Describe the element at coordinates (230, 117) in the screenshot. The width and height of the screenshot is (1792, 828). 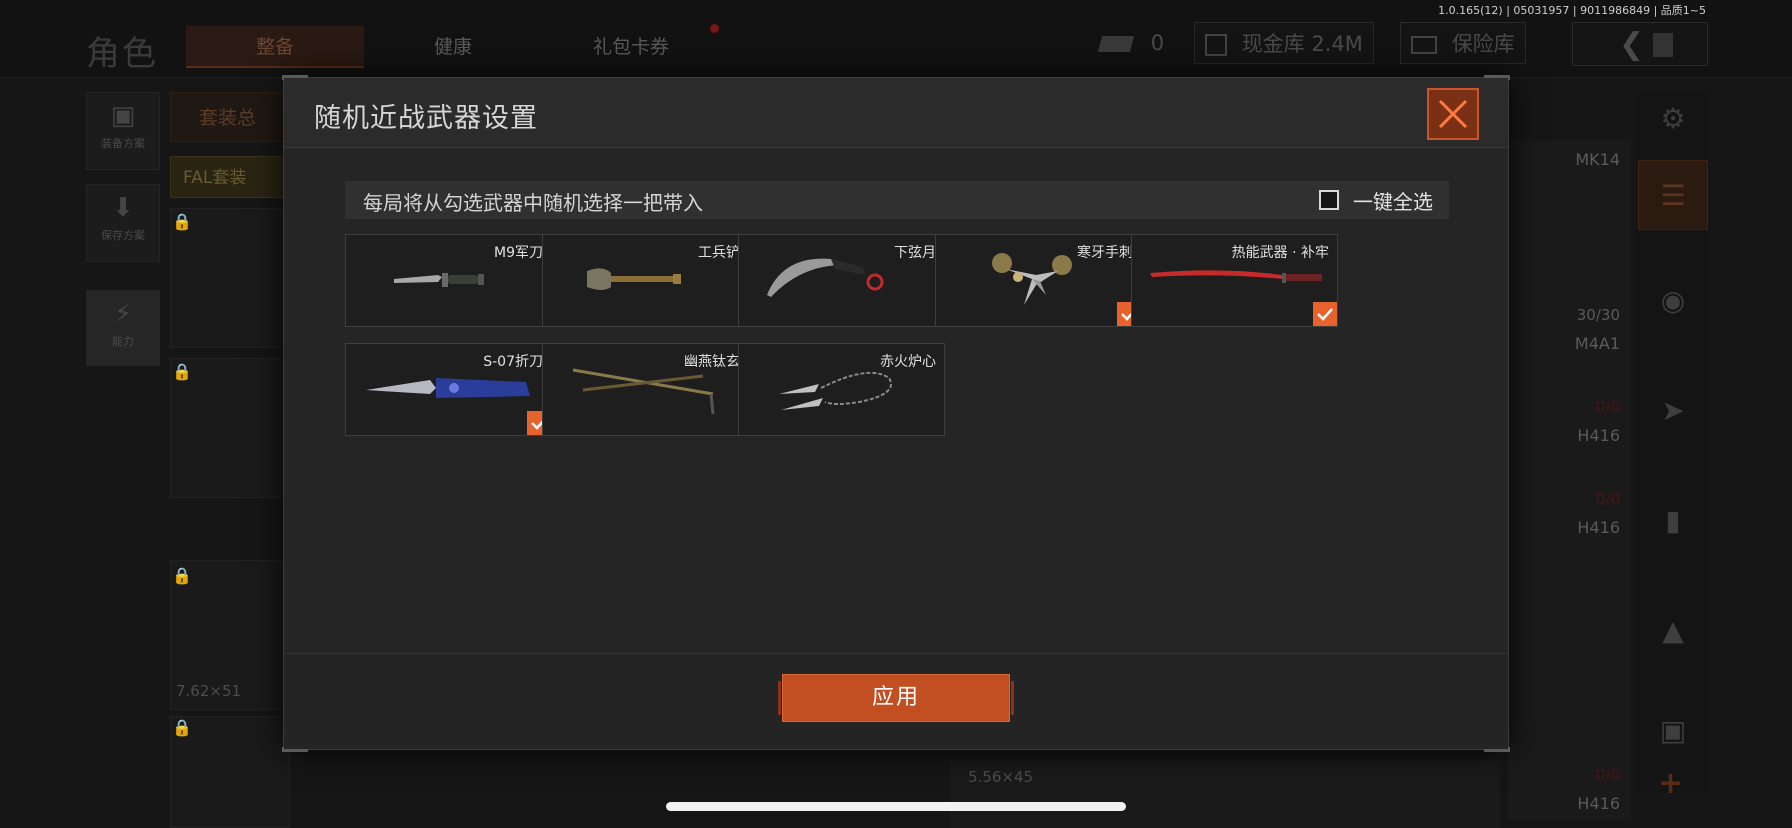
I see `suit-overview: 套装总` at that location.